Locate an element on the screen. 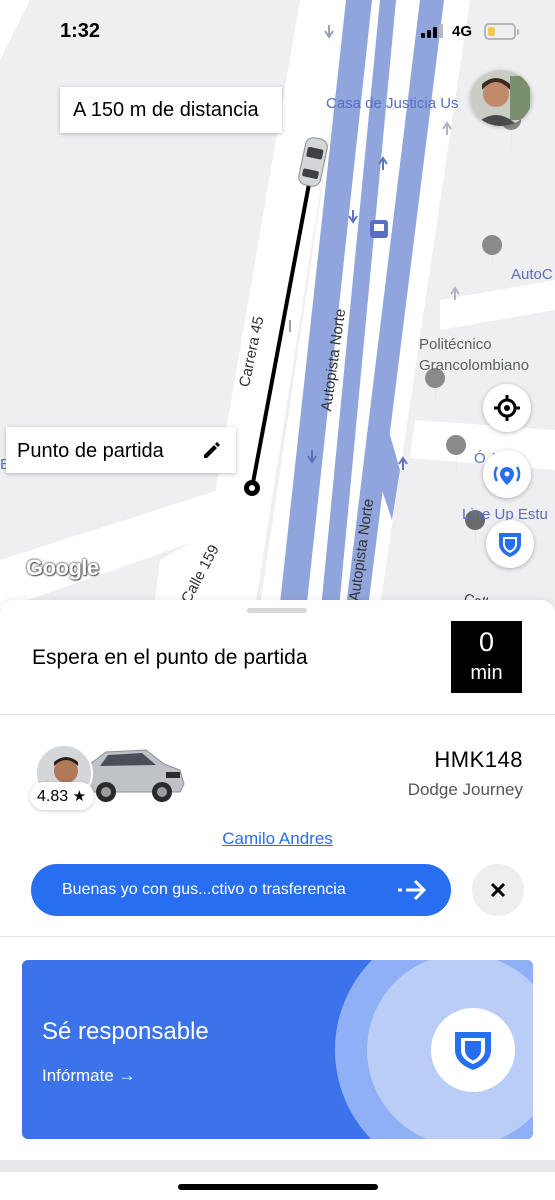 This screenshot has height=1200, width=555. place-label: AutoC is located at coordinates (532, 274).